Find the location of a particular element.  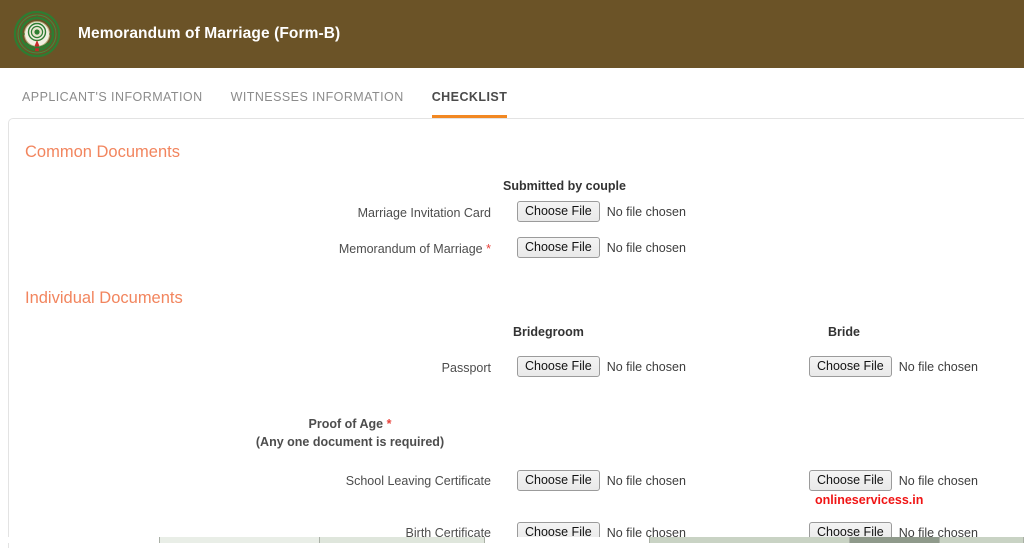

proof-of-age-label: Proof of Age * is located at coordinates (350, 424).